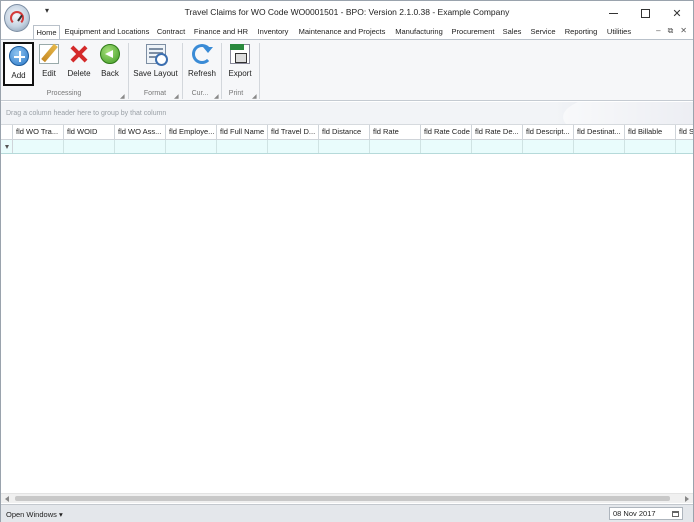  I want to click on minimize-icon, so click(613, 13).